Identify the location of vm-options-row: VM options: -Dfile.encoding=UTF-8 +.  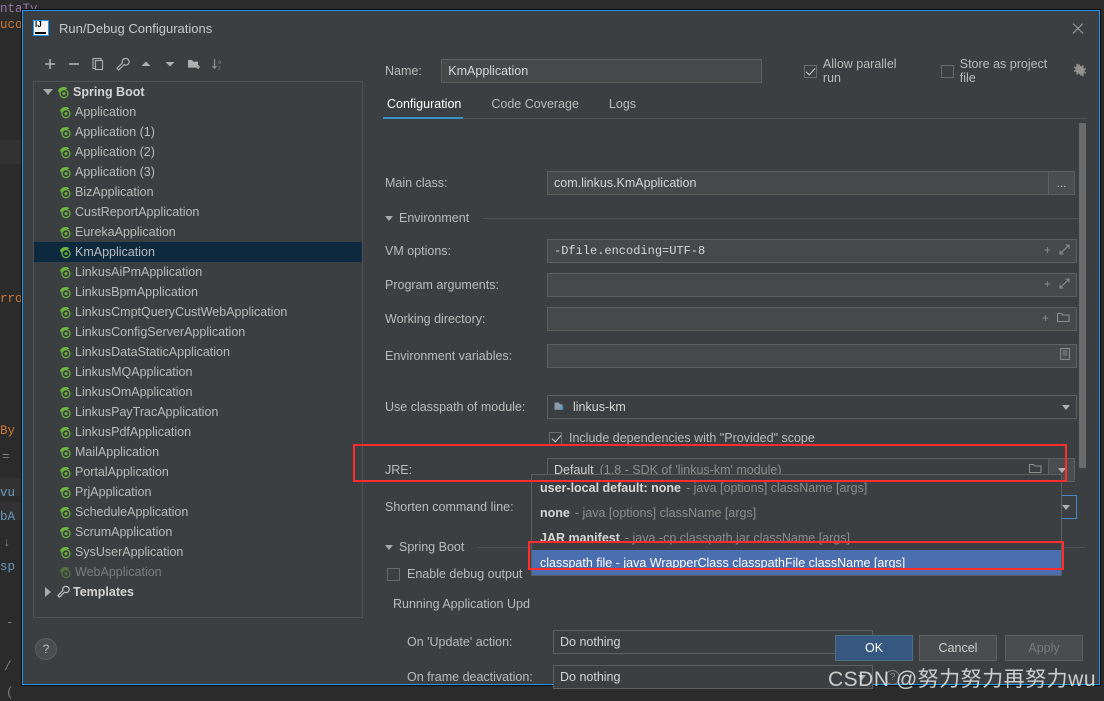
(740, 251).